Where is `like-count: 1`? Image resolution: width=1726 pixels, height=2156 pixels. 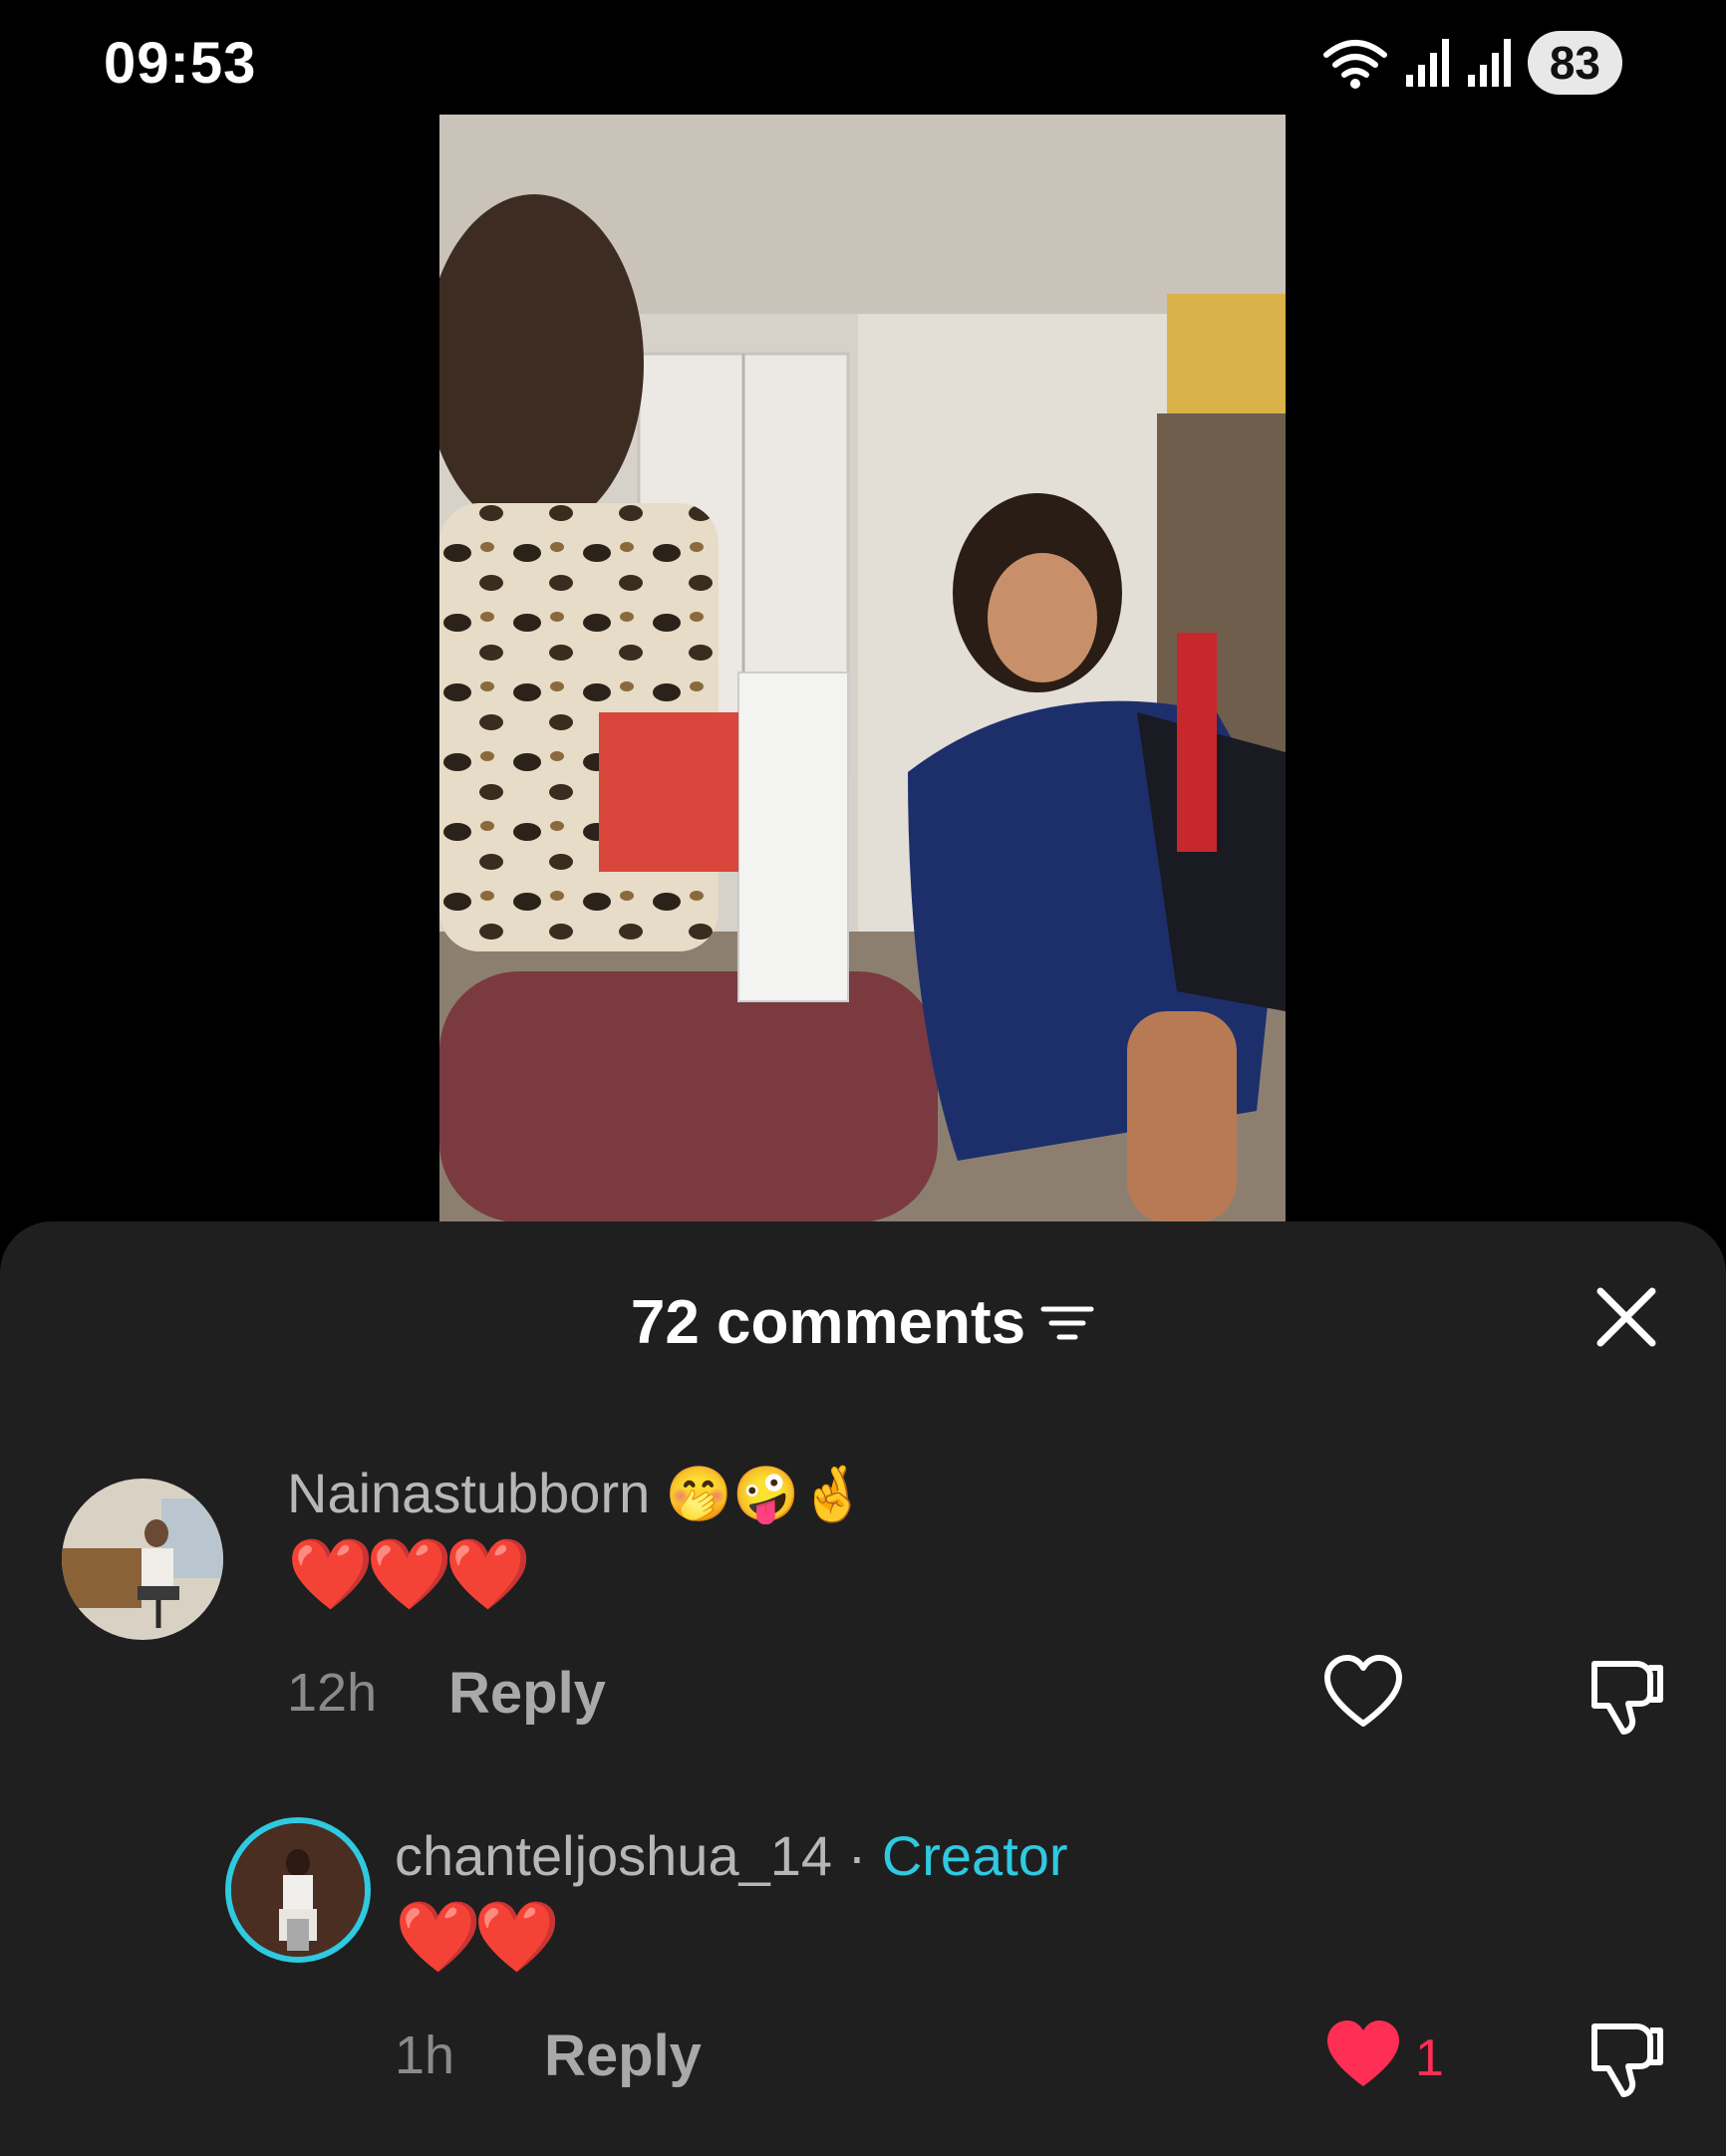 like-count: 1 is located at coordinates (1429, 2058).